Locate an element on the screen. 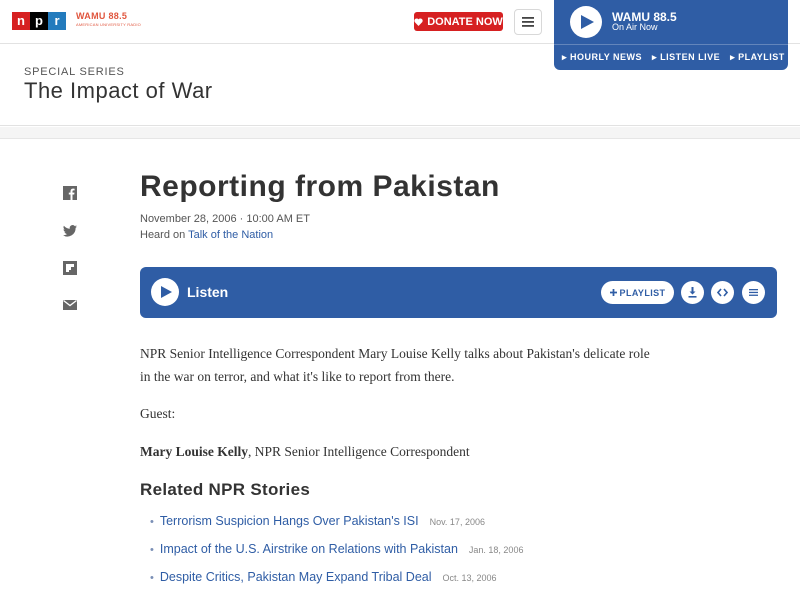  listen-label: Listen is located at coordinates (207, 292).